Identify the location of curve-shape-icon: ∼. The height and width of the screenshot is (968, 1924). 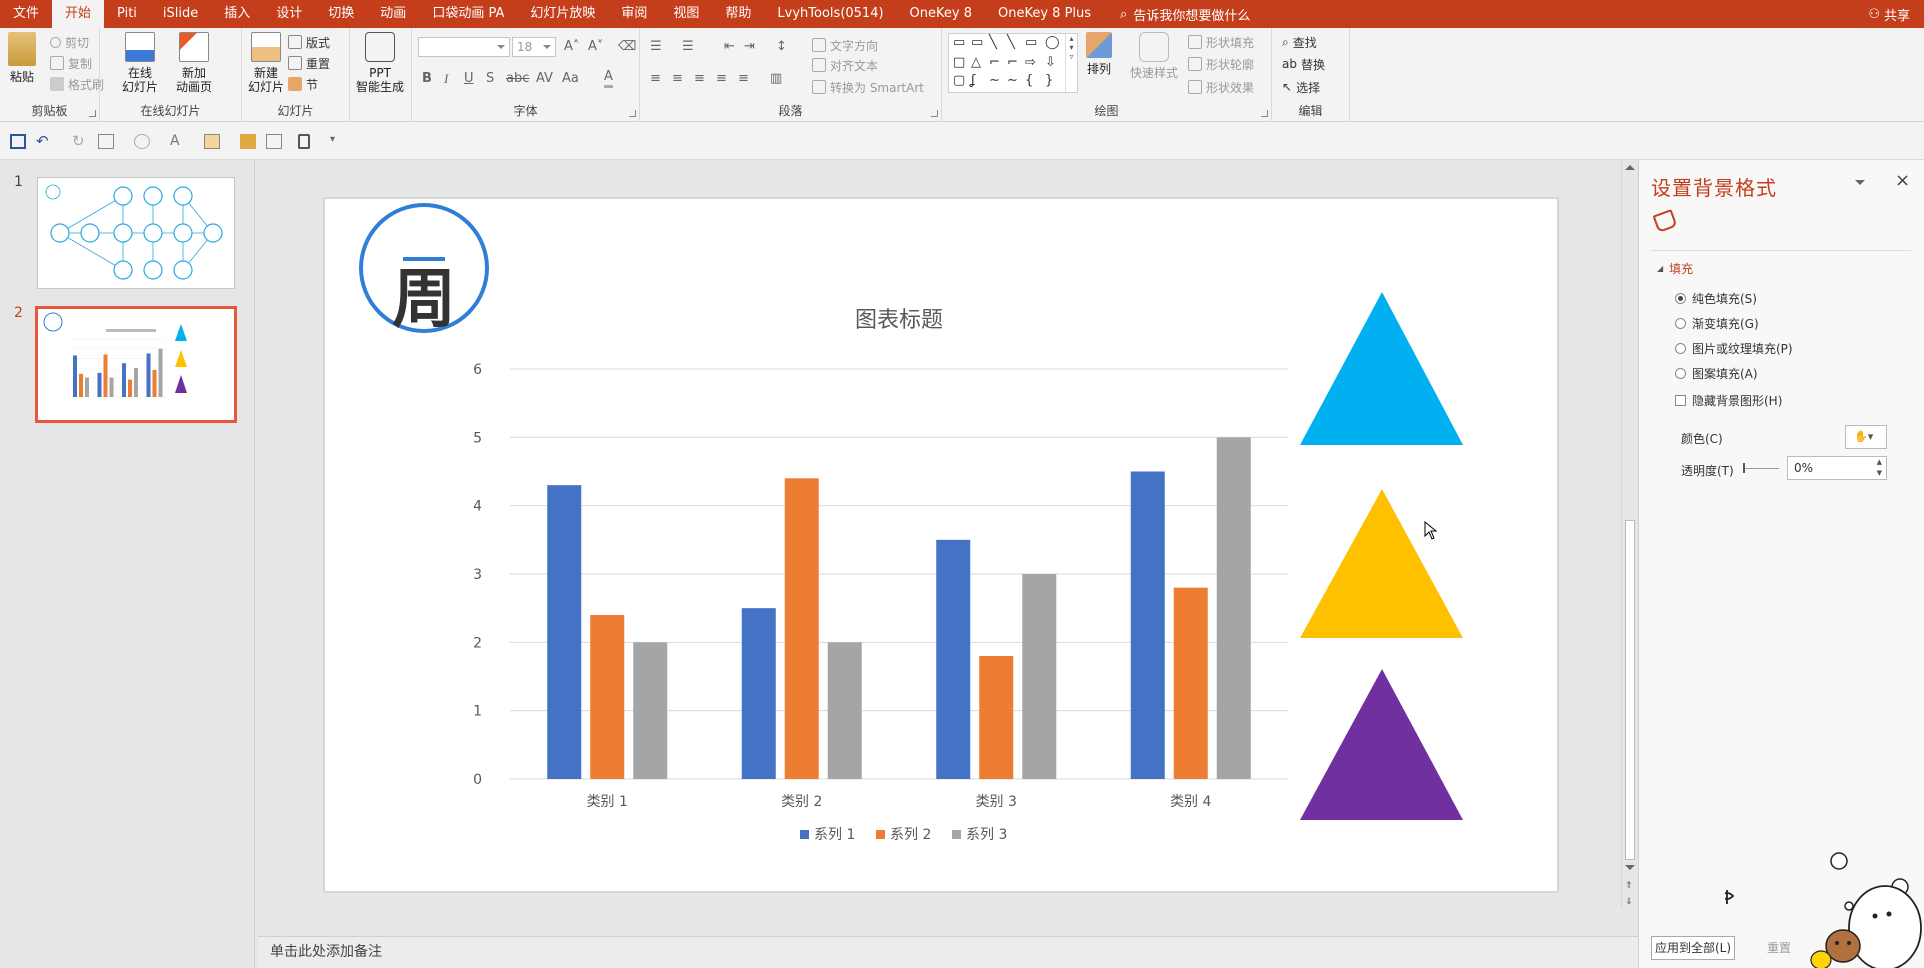
(994, 81).